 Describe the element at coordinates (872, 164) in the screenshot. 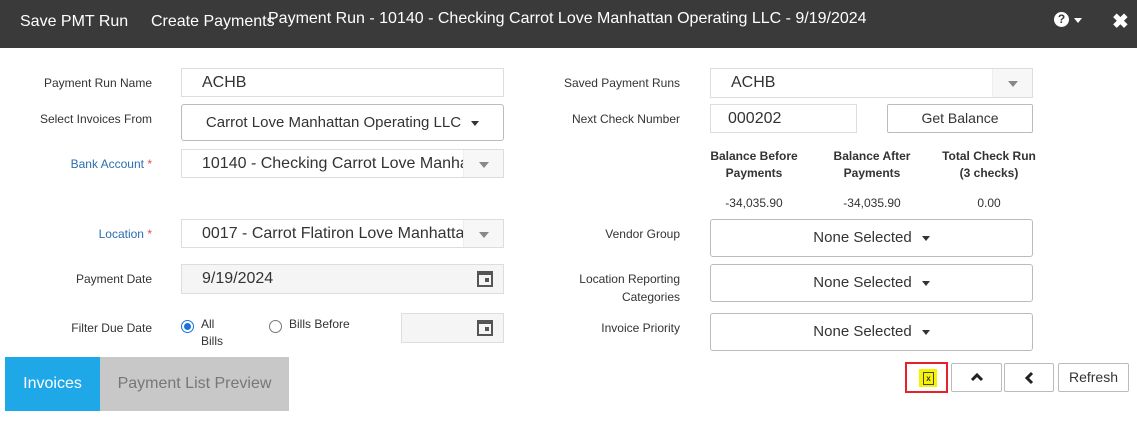

I see `balance-after-label: Balance After Payments` at that location.